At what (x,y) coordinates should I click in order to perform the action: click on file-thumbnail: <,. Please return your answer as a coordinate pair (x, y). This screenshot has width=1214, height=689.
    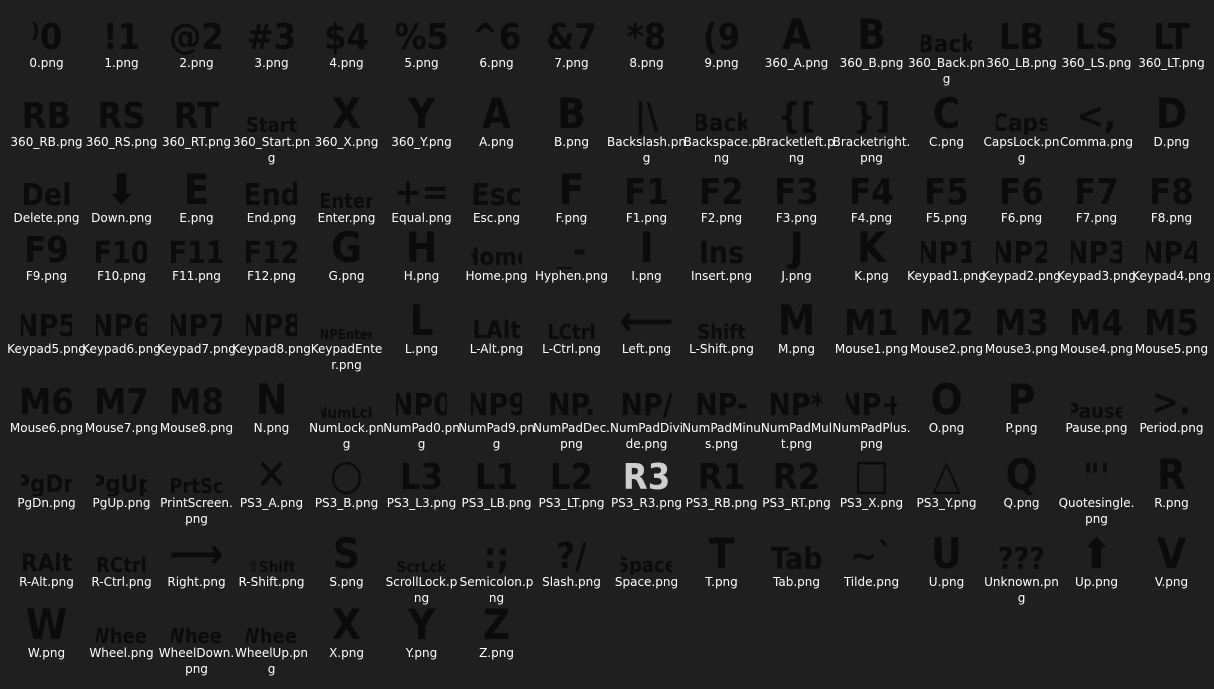
    Looking at the image, I should click on (1096, 112).